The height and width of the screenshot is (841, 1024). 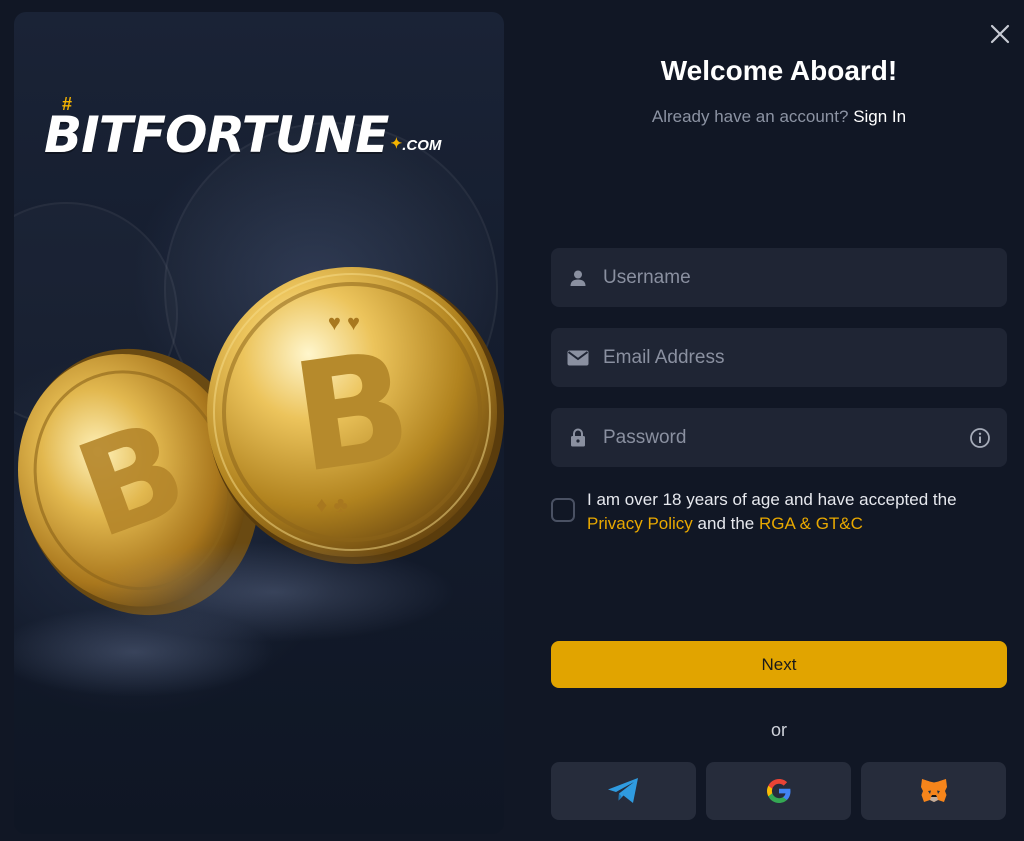 I want to click on google-login-button, so click(x=778, y=791).